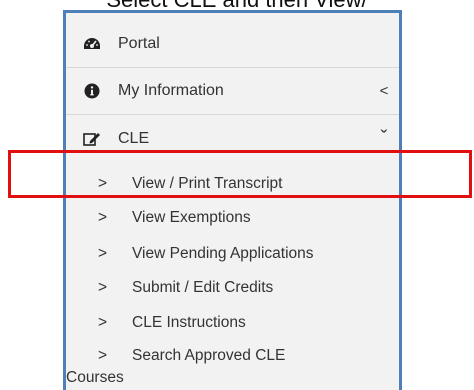 This screenshot has width=474, height=390. Describe the element at coordinates (209, 355) in the screenshot. I see `submenu-item-label: Search Approved CLE` at that location.